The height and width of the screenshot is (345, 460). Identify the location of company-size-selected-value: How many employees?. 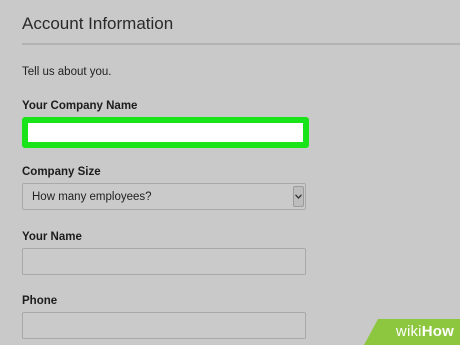
(92, 197).